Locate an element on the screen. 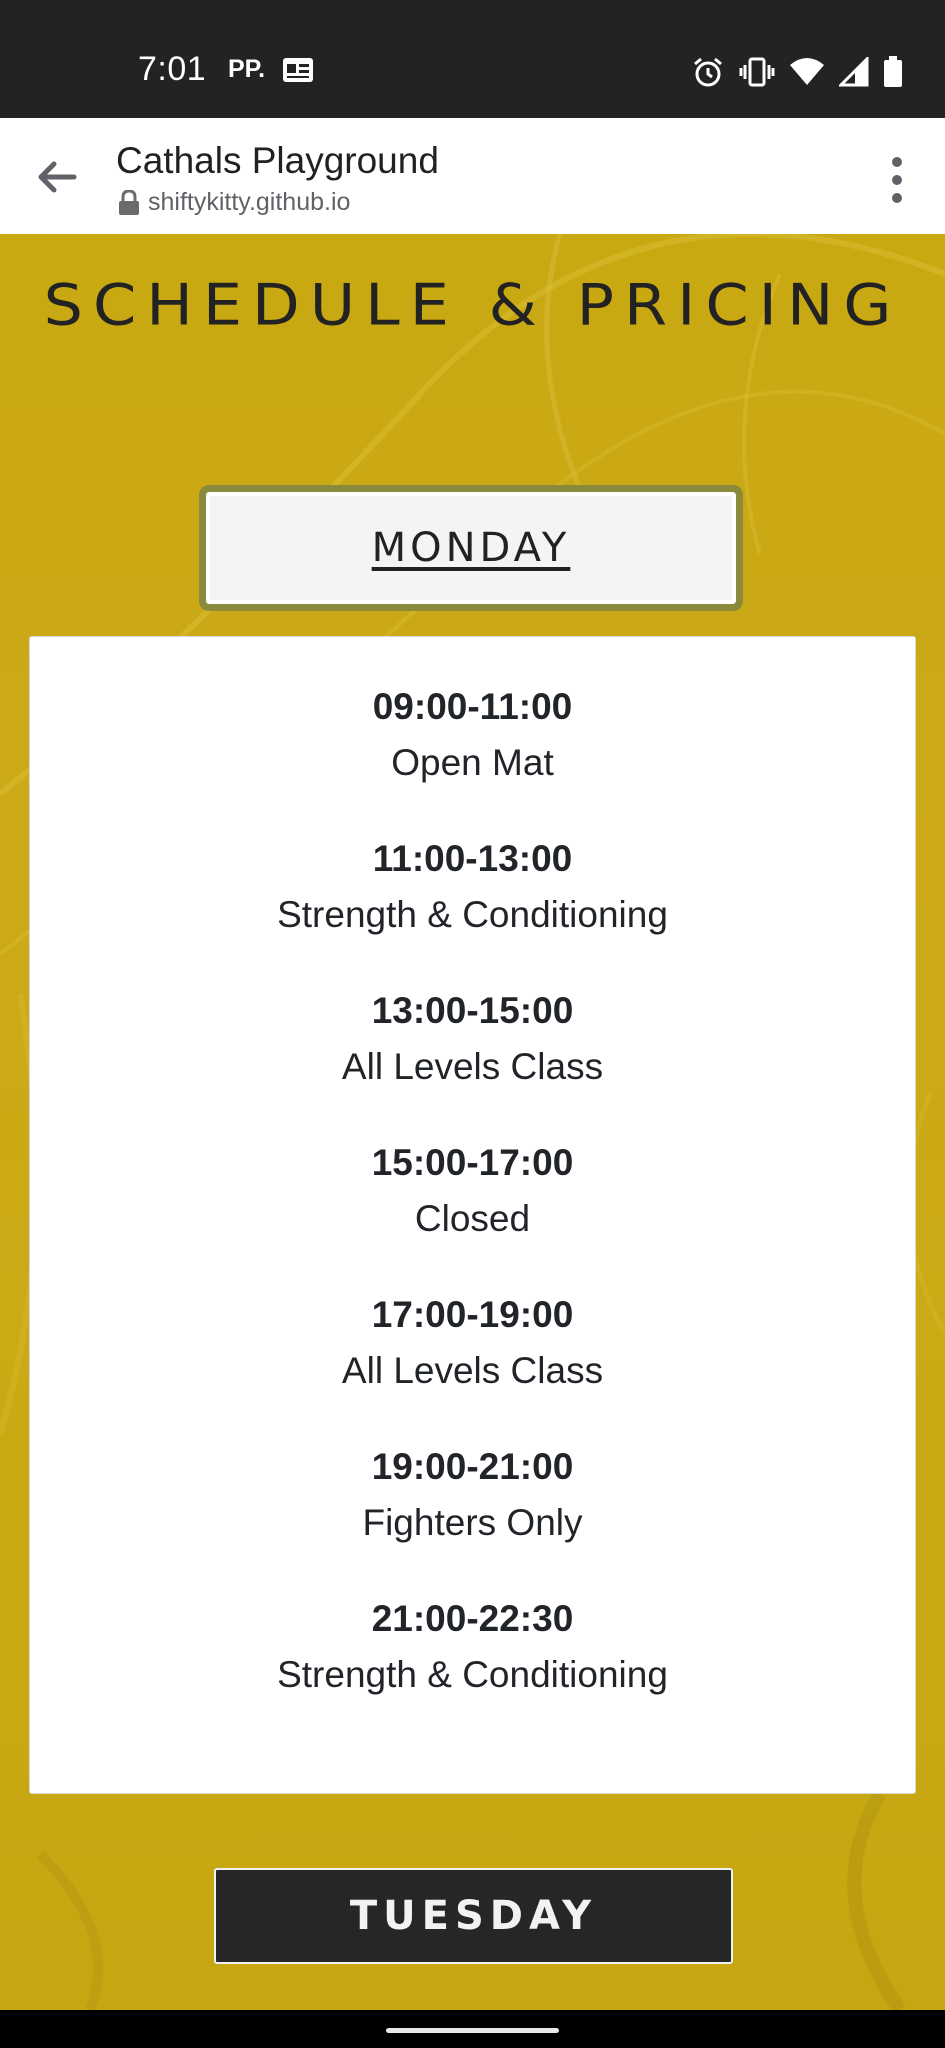 The height and width of the screenshot is (2048, 945). lock-icon is located at coordinates (129, 202).